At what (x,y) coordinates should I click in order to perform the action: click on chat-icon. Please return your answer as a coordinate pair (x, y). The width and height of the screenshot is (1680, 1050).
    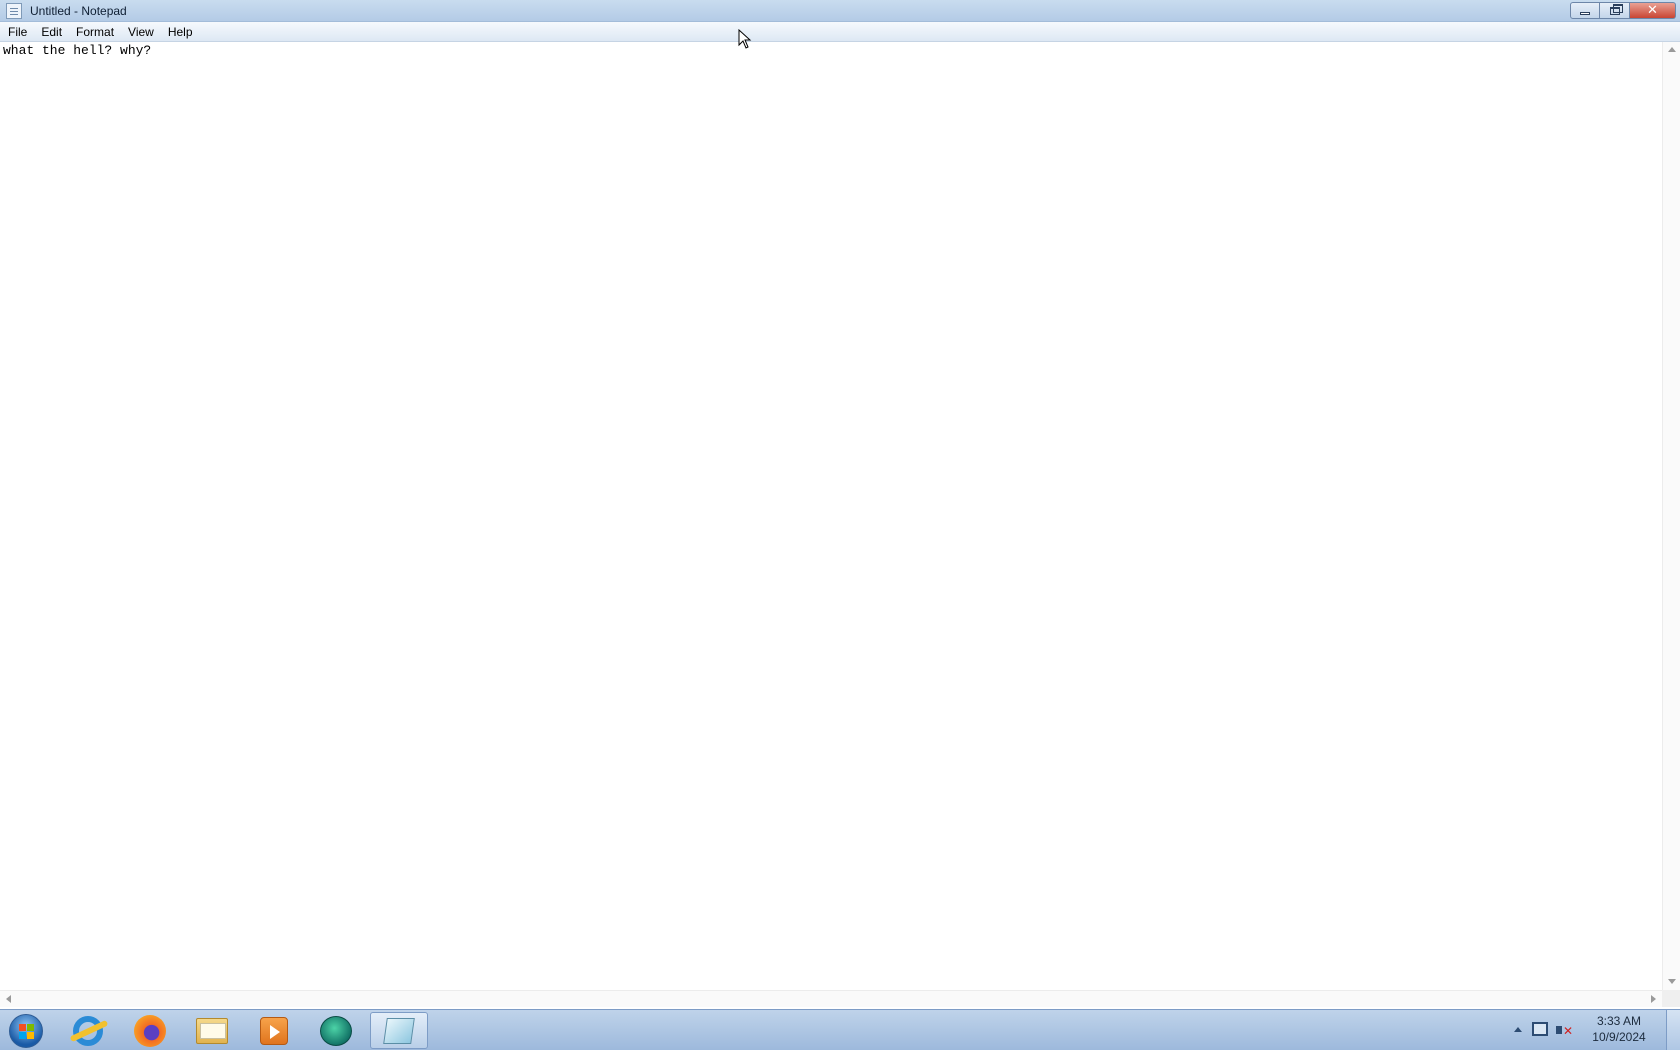
    Looking at the image, I should click on (336, 1030).